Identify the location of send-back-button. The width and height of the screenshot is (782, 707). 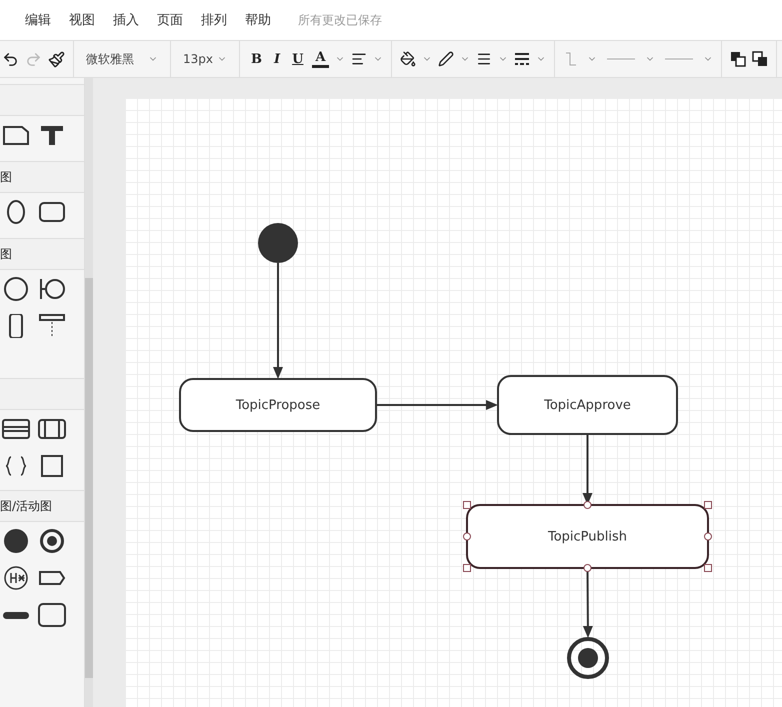
(760, 59).